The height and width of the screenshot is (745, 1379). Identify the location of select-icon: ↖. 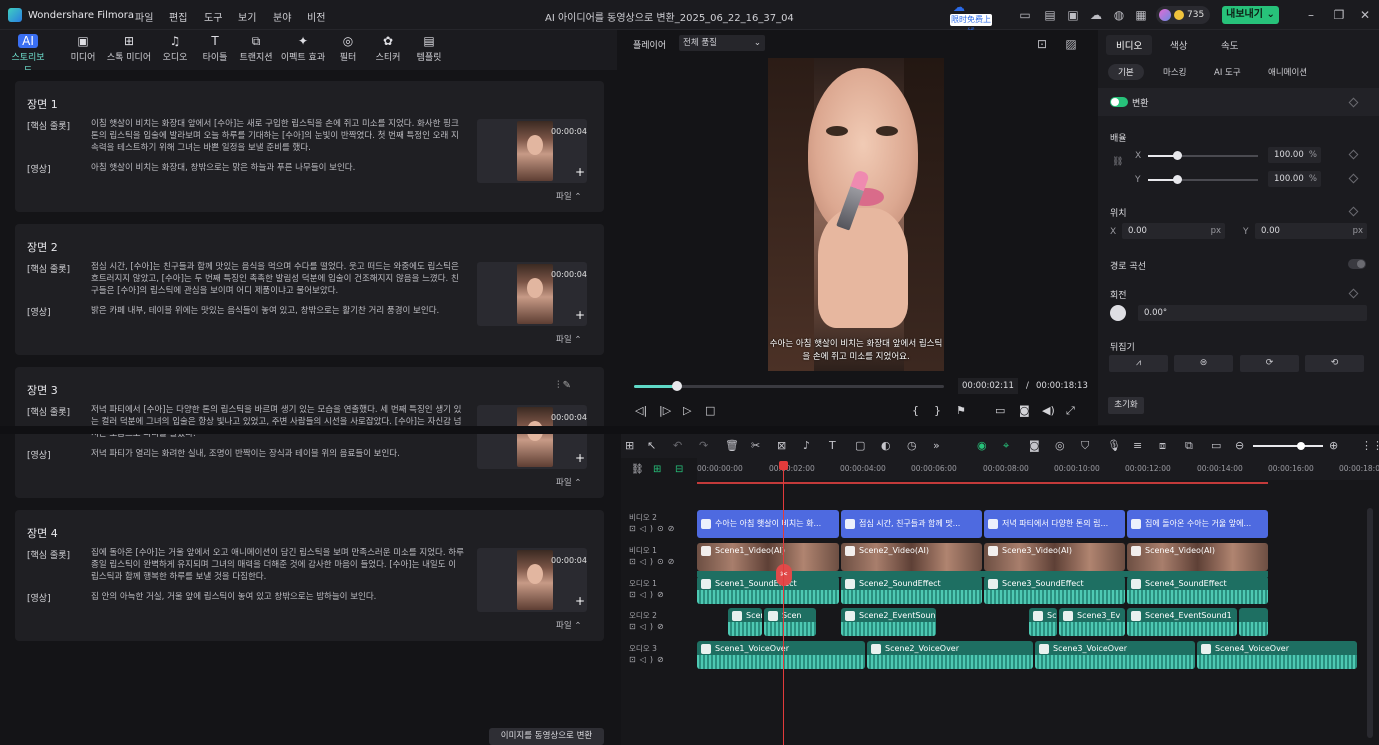
(651, 445).